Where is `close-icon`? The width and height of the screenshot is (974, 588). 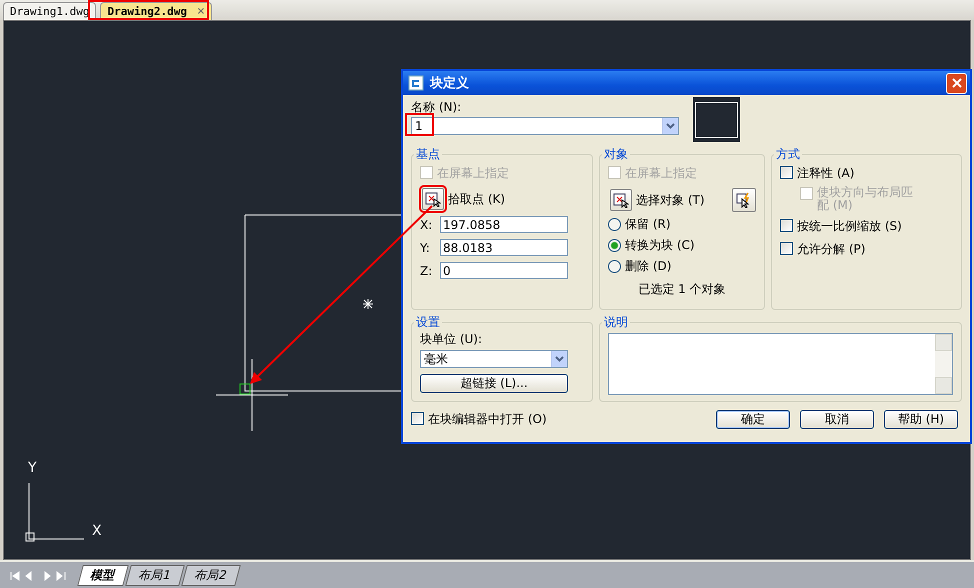 close-icon is located at coordinates (957, 83).